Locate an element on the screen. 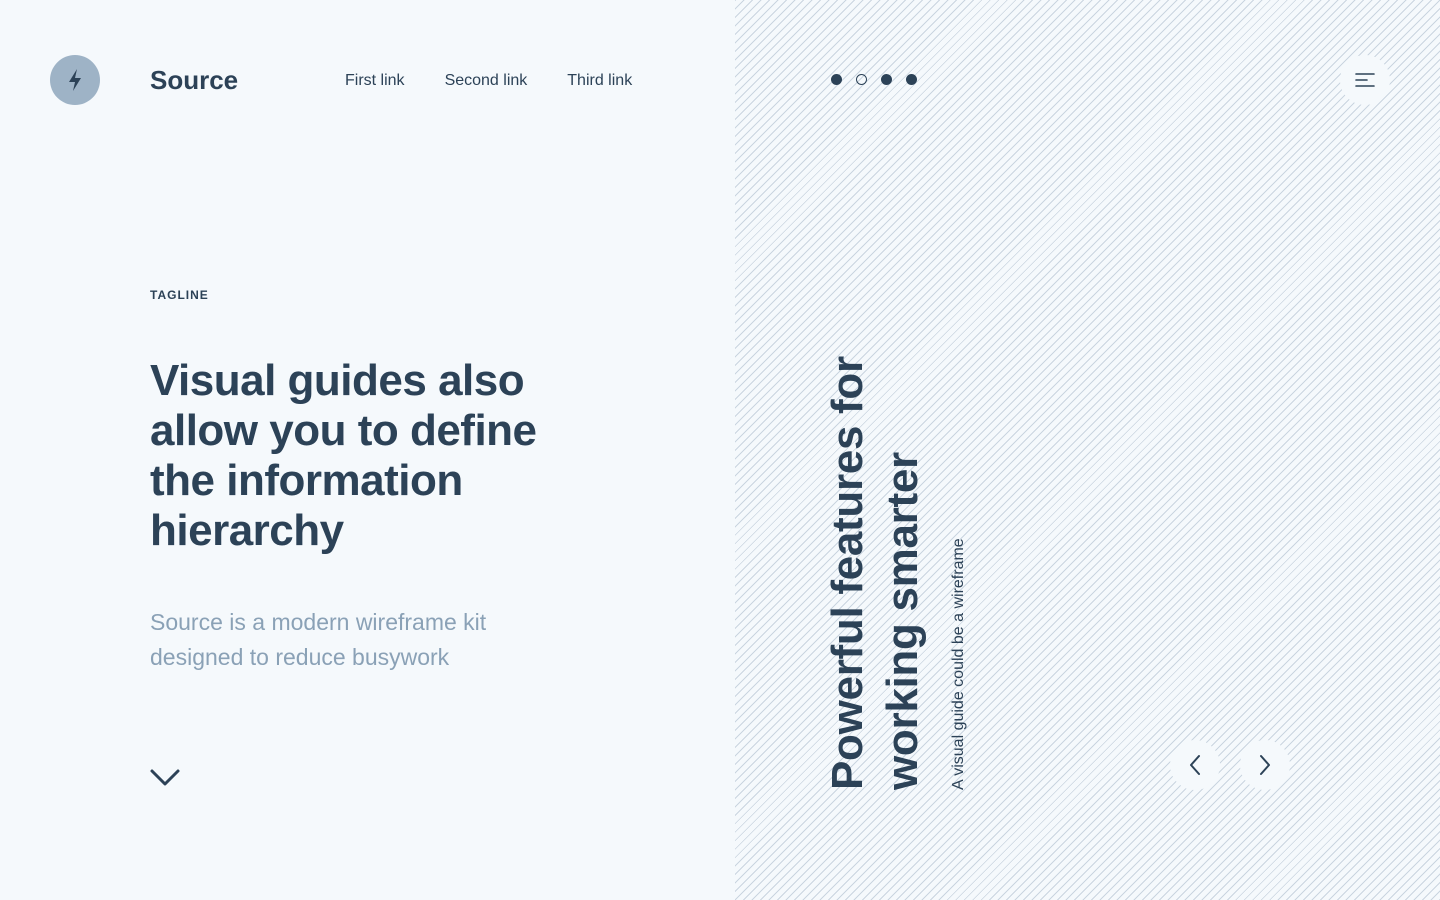 Image resolution: width=1440 pixels, height=900 pixels. next-slide-button is located at coordinates (1265, 765).